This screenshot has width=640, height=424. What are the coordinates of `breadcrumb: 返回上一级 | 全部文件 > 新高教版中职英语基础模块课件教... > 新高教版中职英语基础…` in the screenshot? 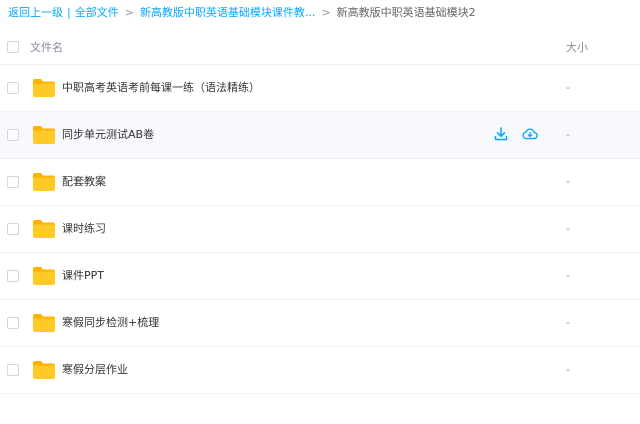 It's located at (242, 13).